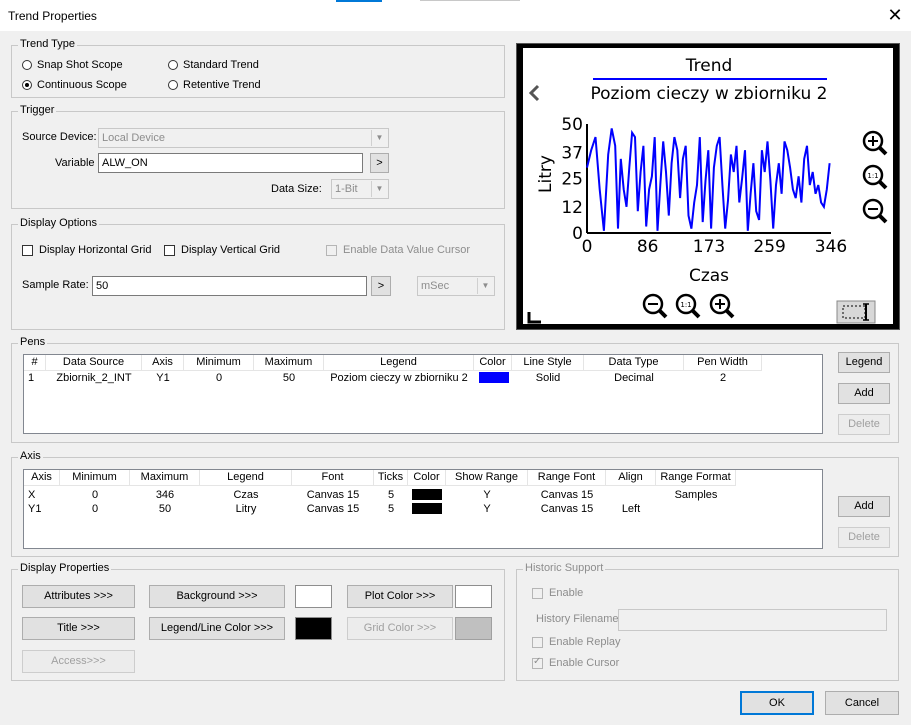  Describe the element at coordinates (163, 378) in the screenshot. I see `pen-axis: Y1` at that location.